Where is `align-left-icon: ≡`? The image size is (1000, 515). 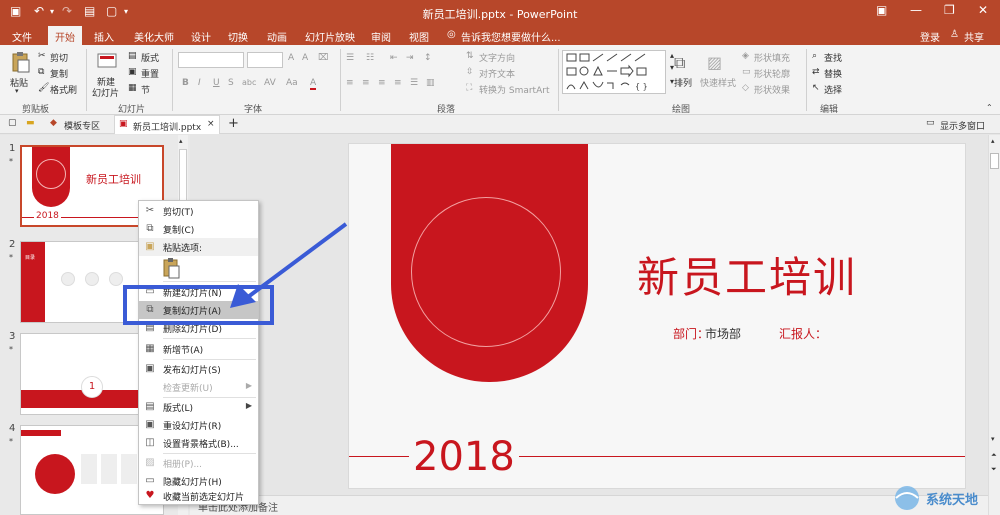
align-left-icon: ≡ is located at coordinates (350, 83).